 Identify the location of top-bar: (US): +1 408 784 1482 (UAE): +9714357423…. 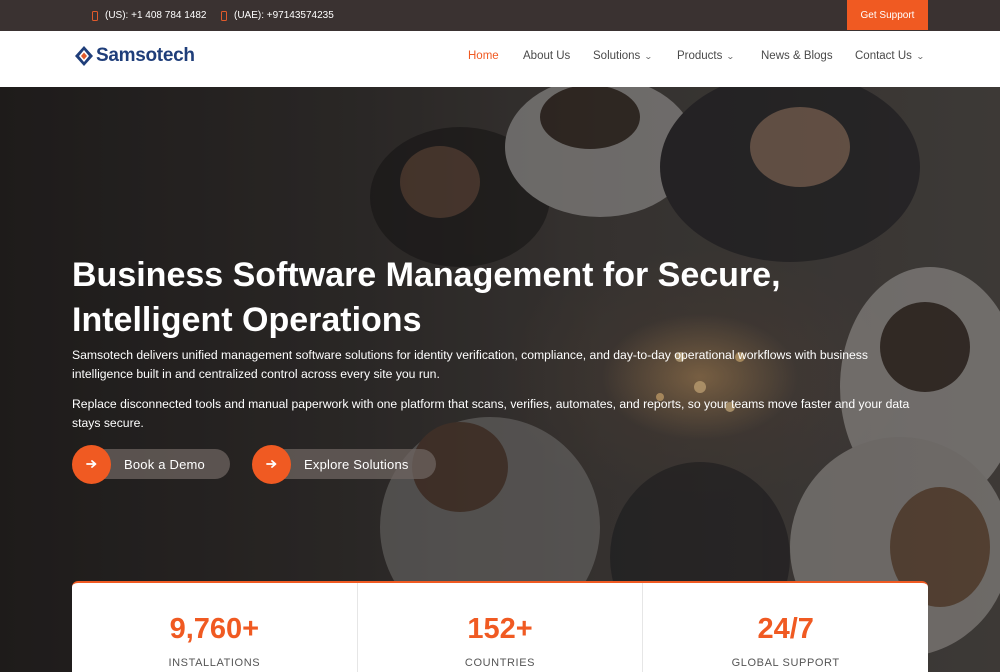
(500, 15).